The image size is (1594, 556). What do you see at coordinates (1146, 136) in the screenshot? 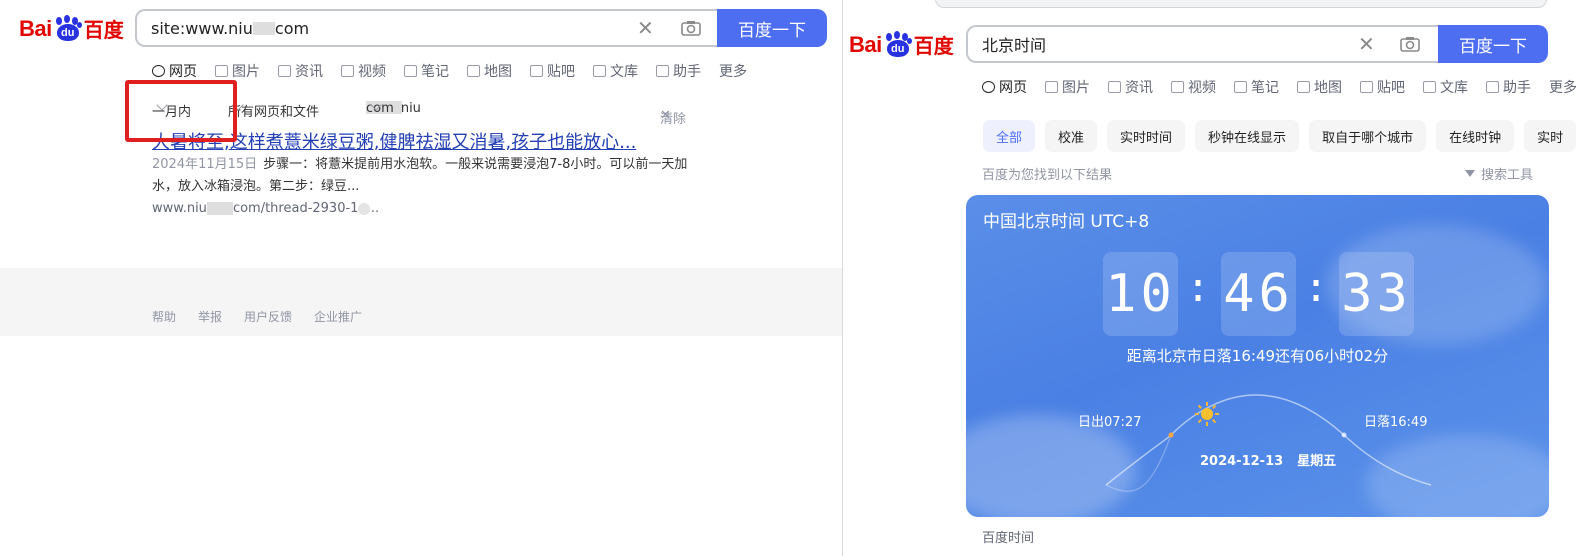
I see `chip-realtime: 实时时间` at bounding box center [1146, 136].